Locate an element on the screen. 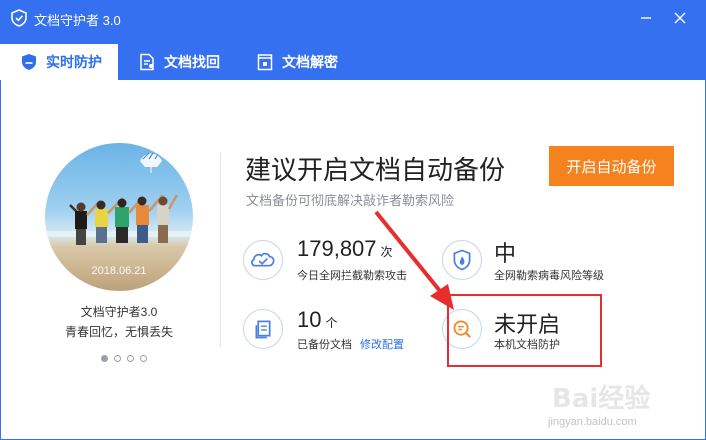 Image resolution: width=706 pixels, height=440 pixels. minimize-button is located at coordinates (646, 18).